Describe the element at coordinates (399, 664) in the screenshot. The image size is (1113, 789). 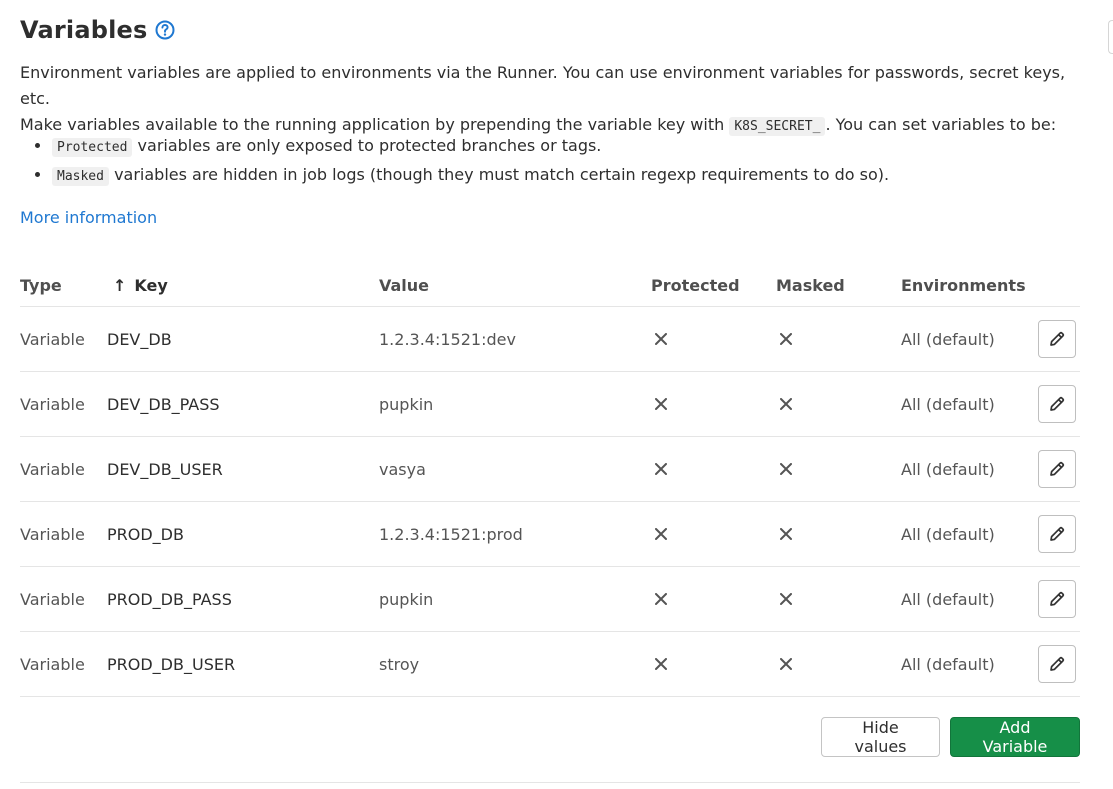
I see `cell-value: stroy` at that location.